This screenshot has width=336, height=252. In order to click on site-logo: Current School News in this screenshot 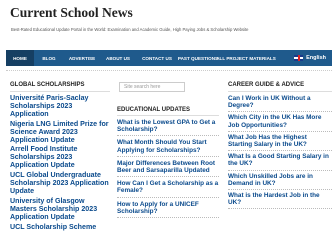, I will do `click(71, 13)`.